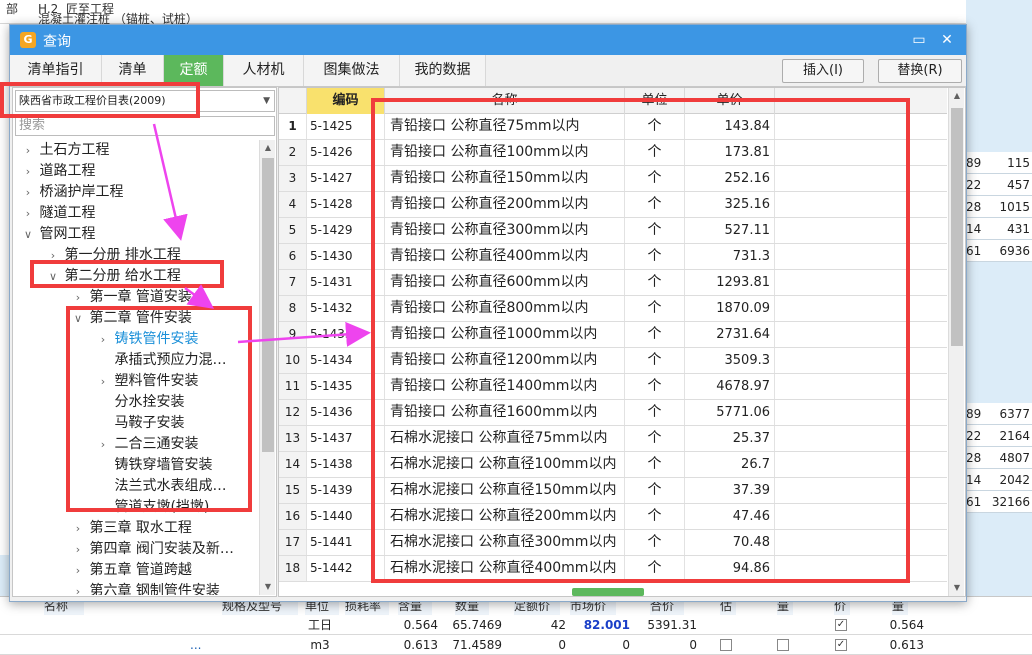 The height and width of the screenshot is (655, 1032). I want to click on header-code: 编码, so click(346, 101).